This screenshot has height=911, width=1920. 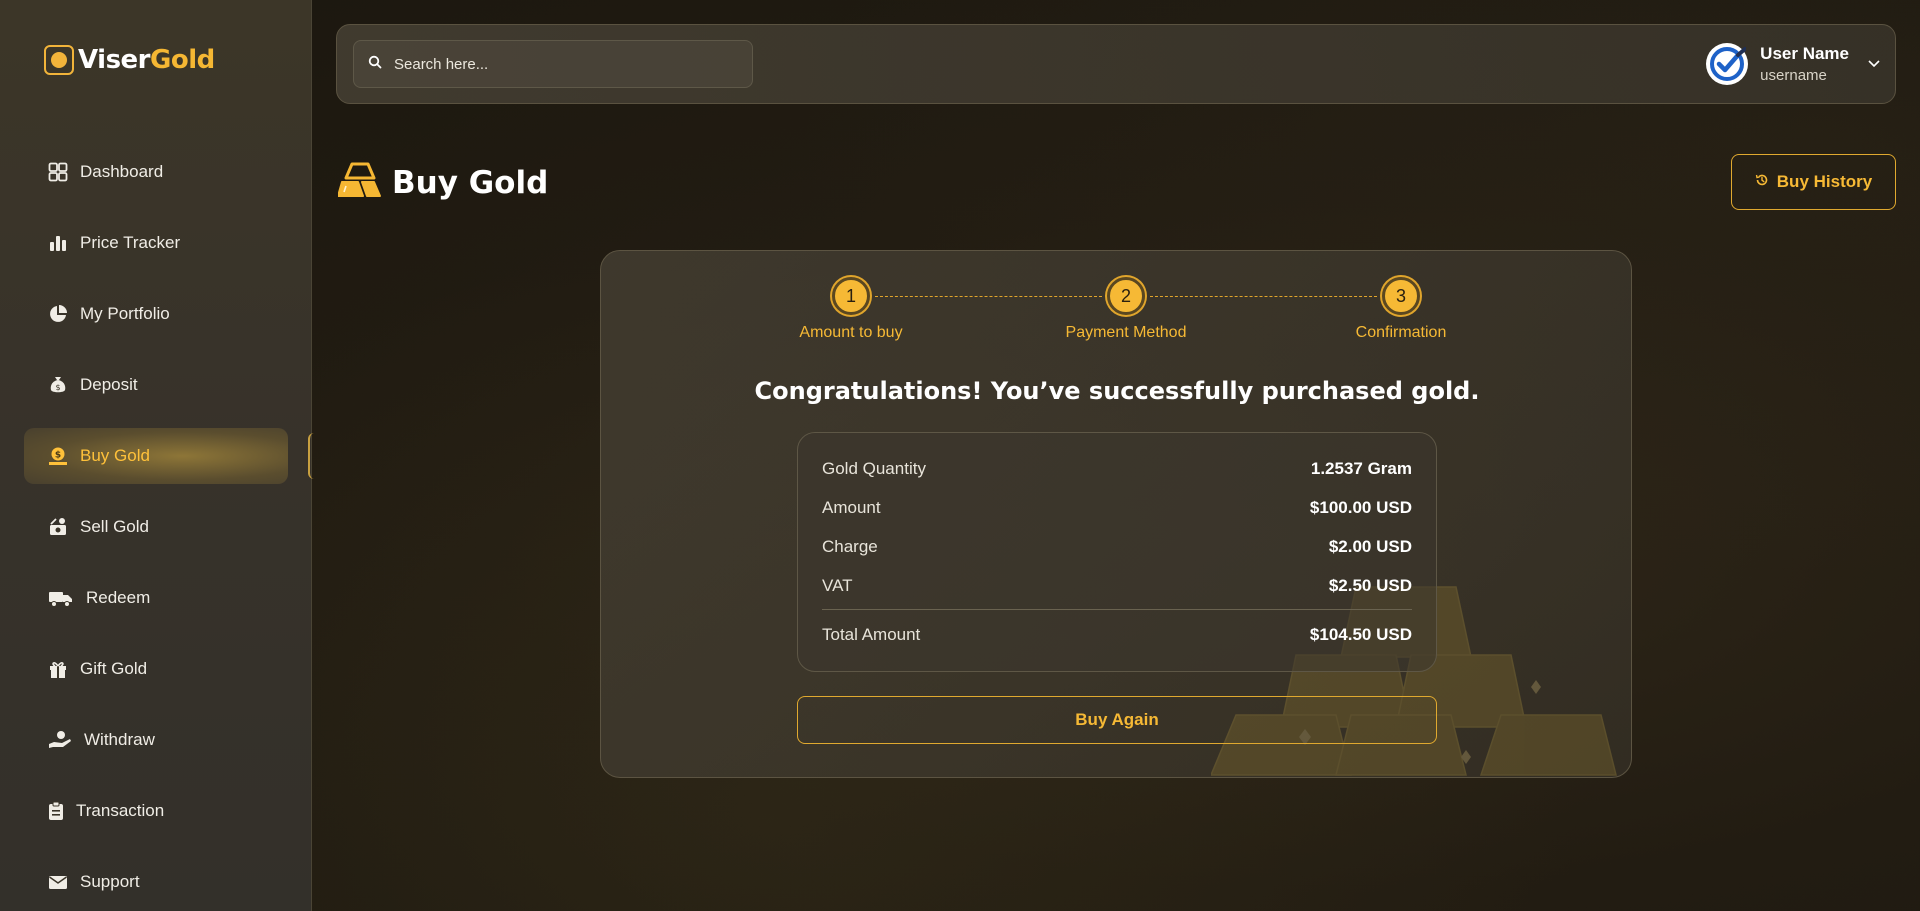 I want to click on total-label: Total Amount, so click(x=871, y=634).